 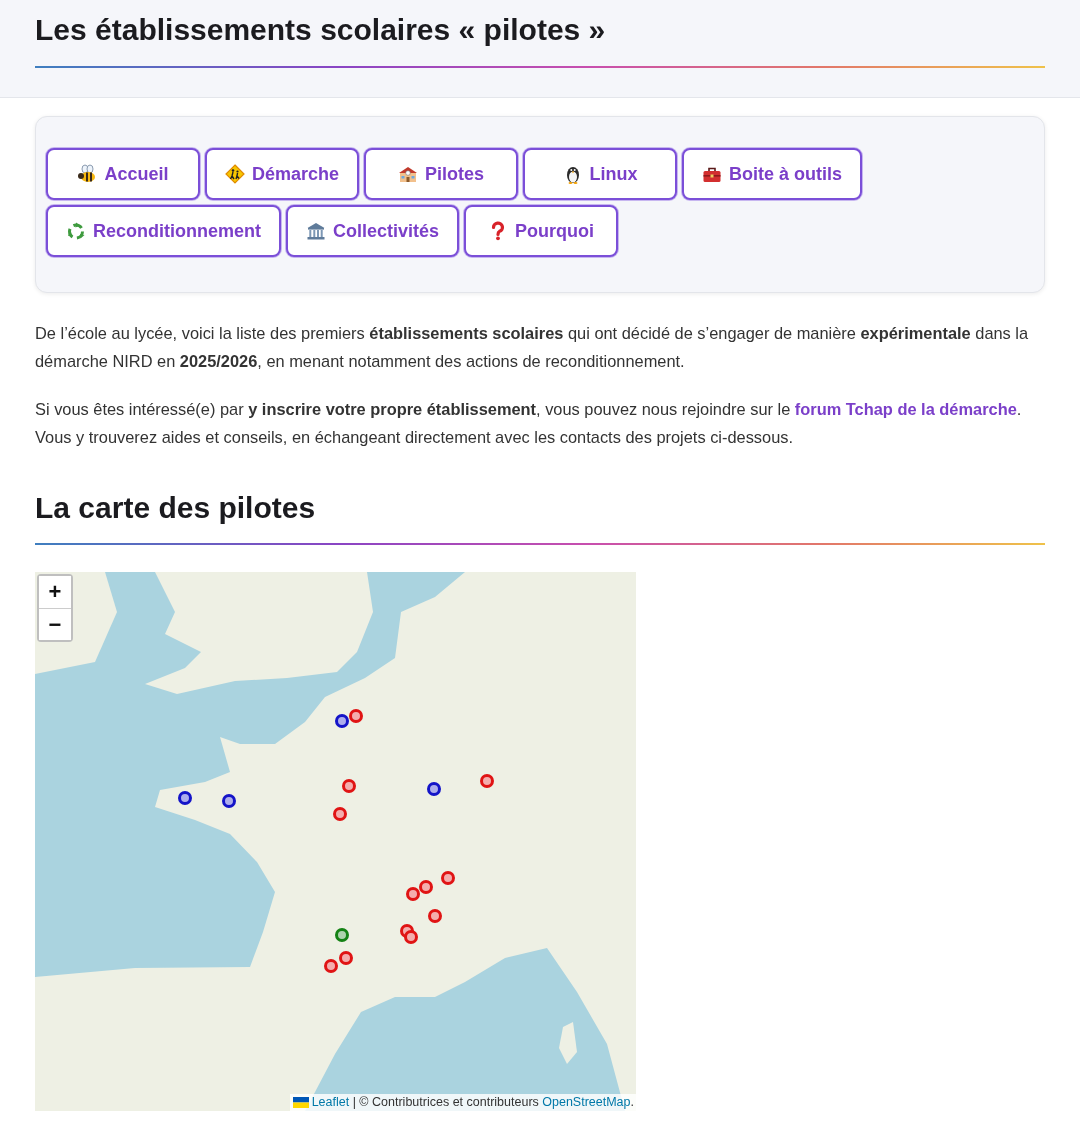 What do you see at coordinates (300, 1102) in the screenshot?
I see `flag-icon` at bounding box center [300, 1102].